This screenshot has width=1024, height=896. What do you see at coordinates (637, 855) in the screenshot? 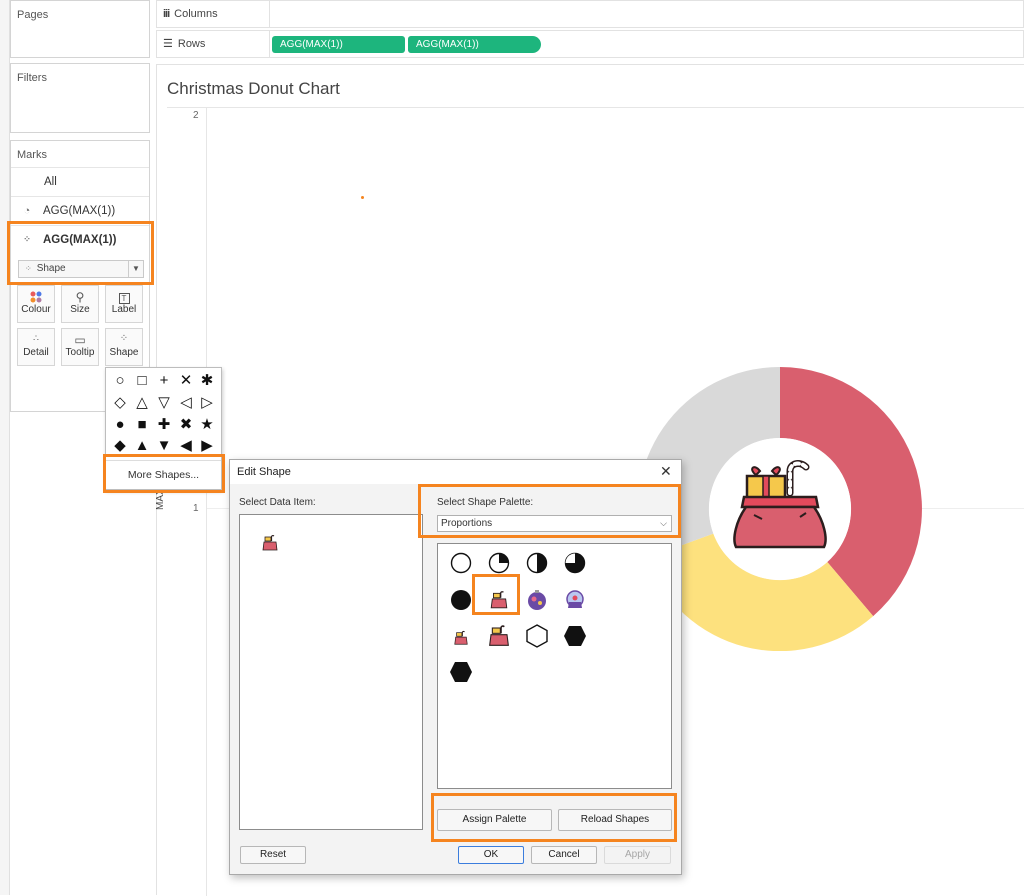
I see `apply-button: Apply` at bounding box center [637, 855].